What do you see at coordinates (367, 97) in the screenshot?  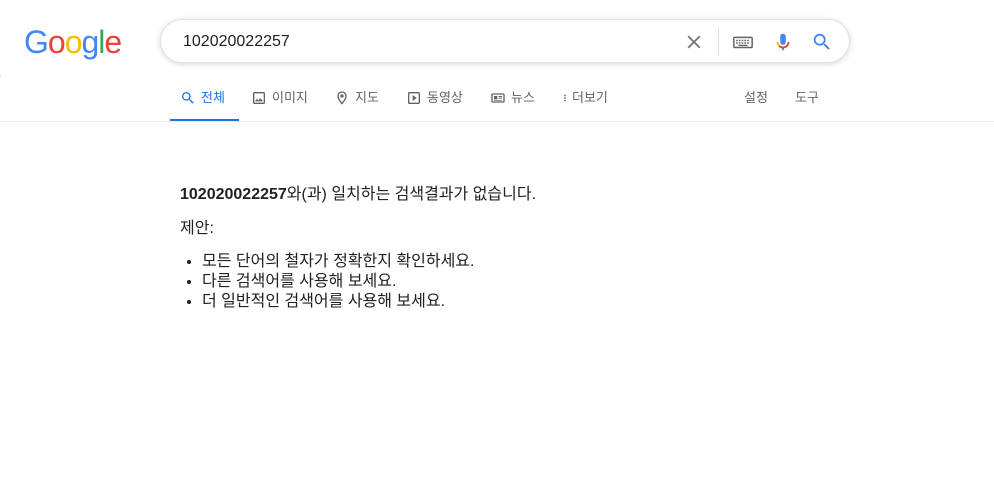 I see `tab-label: 지도` at bounding box center [367, 97].